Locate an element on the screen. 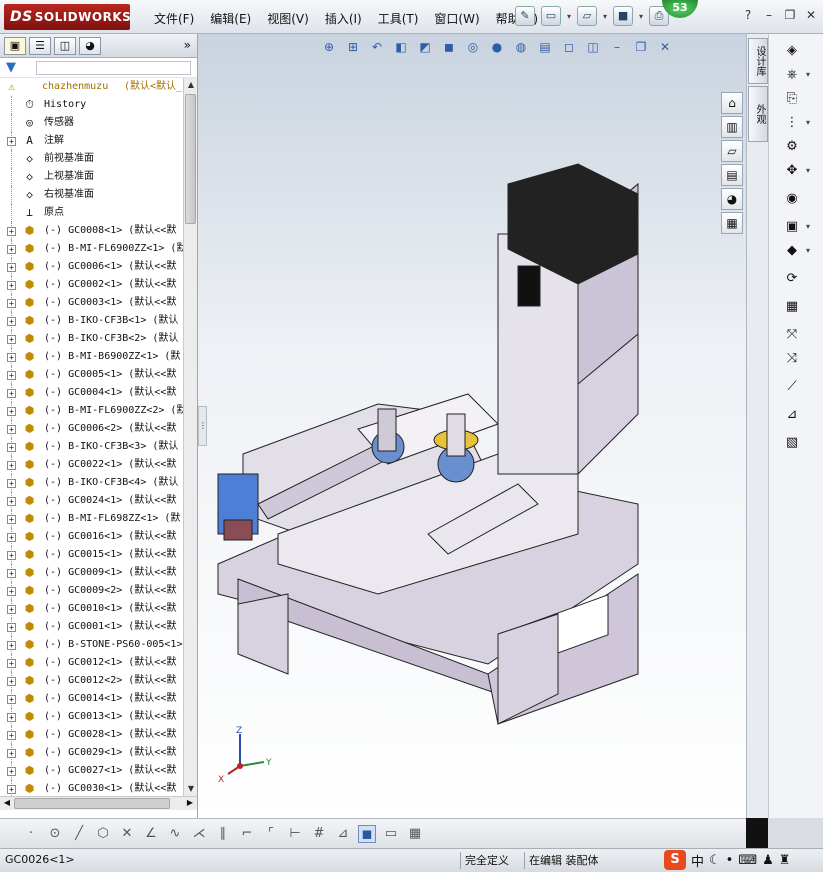  close-icon: ✕ is located at coordinates (811, 16).